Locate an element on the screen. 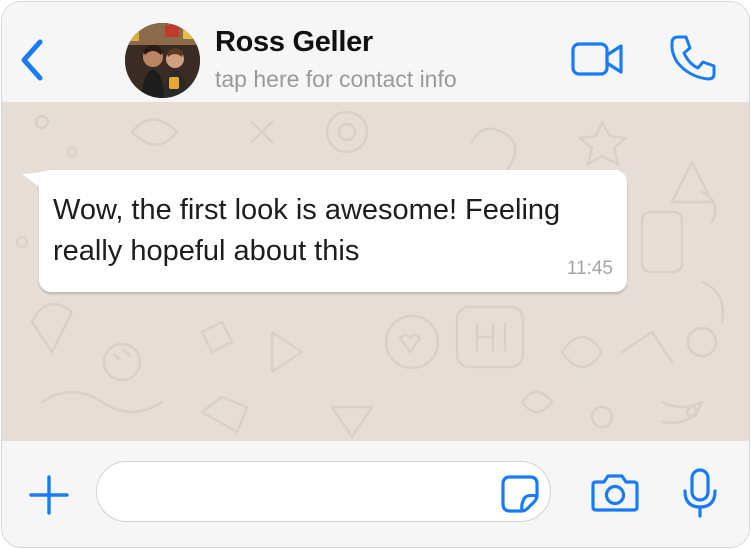 The height and width of the screenshot is (549, 751). voice-call-button is located at coordinates (693, 58).